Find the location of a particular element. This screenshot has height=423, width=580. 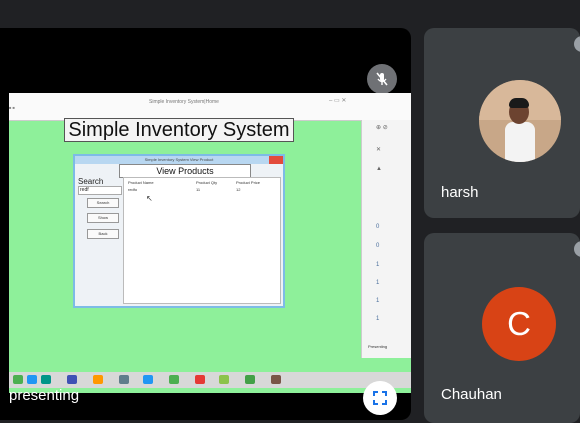

table-header-price: Product Price is located at coordinates (248, 182).